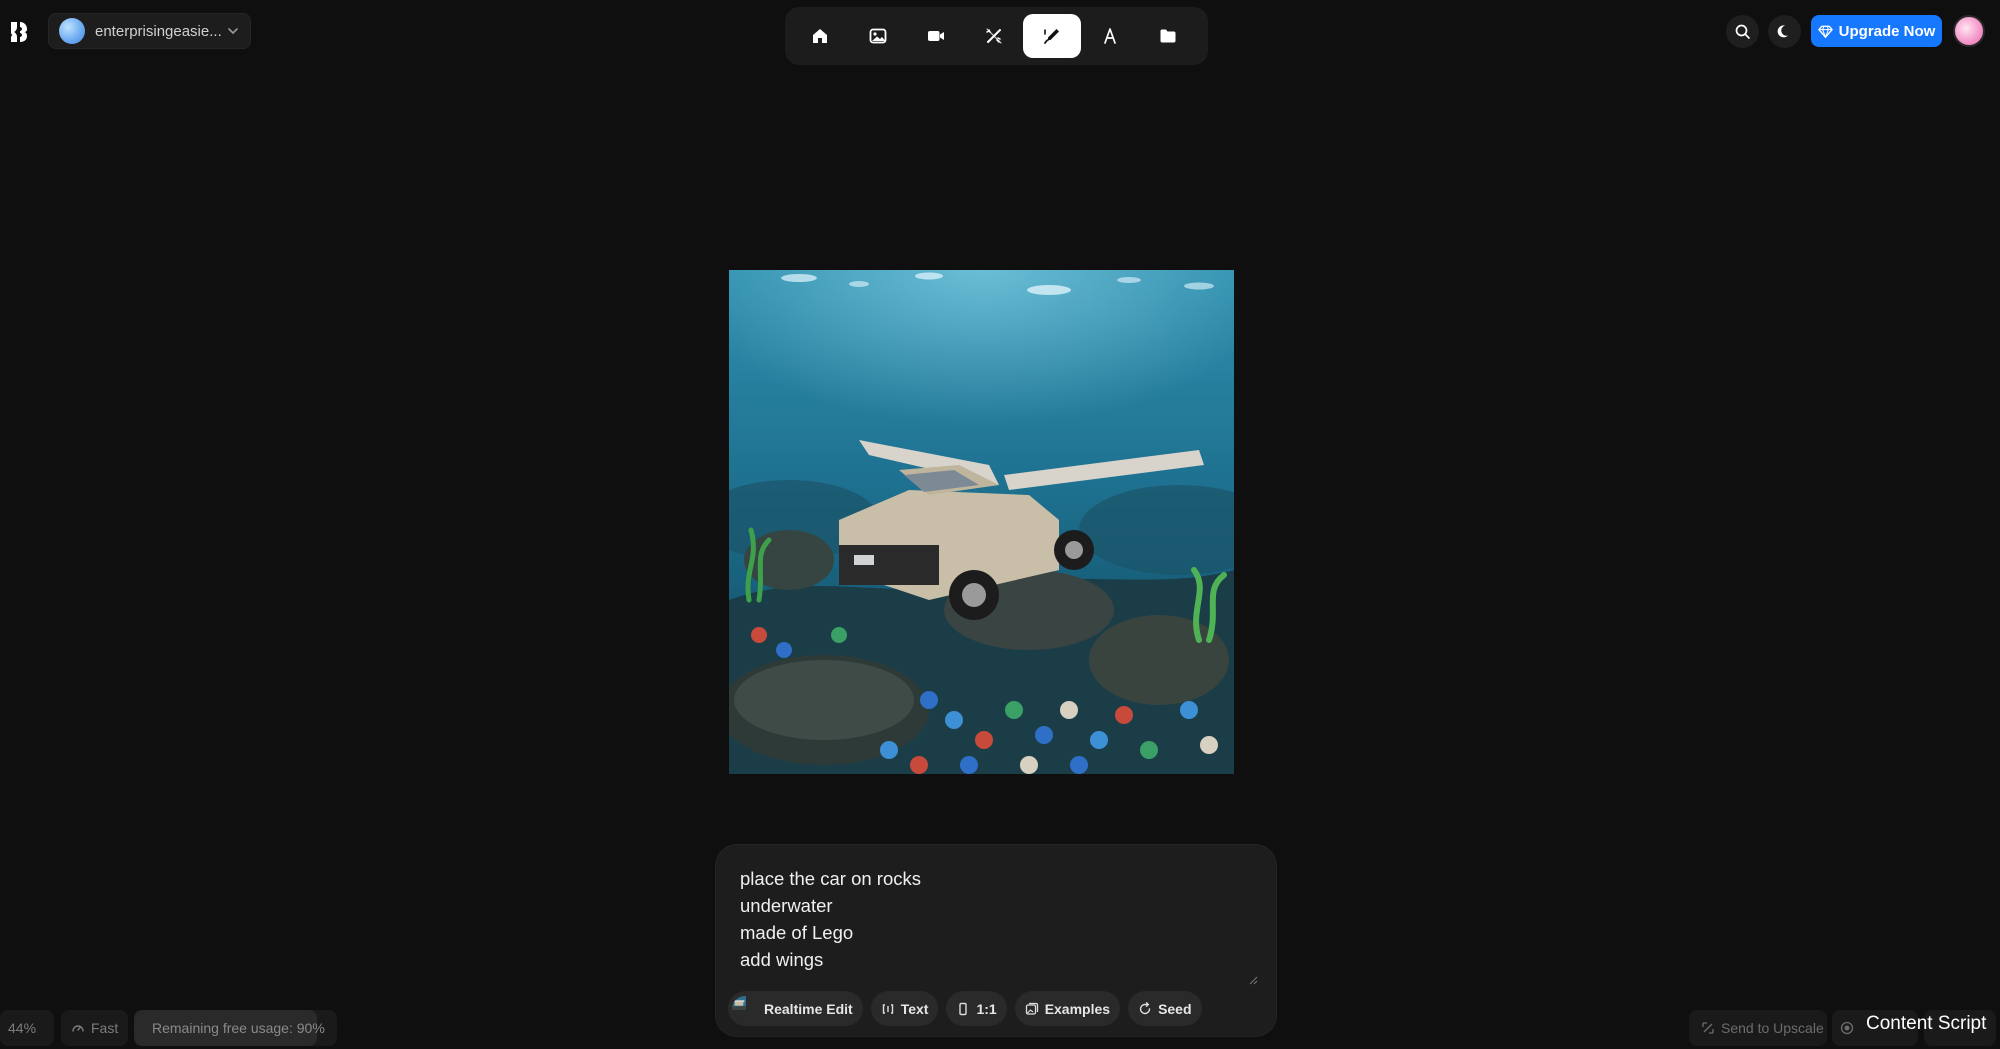 The width and height of the screenshot is (2000, 1049). I want to click on tool-assets, so click(1168, 36).